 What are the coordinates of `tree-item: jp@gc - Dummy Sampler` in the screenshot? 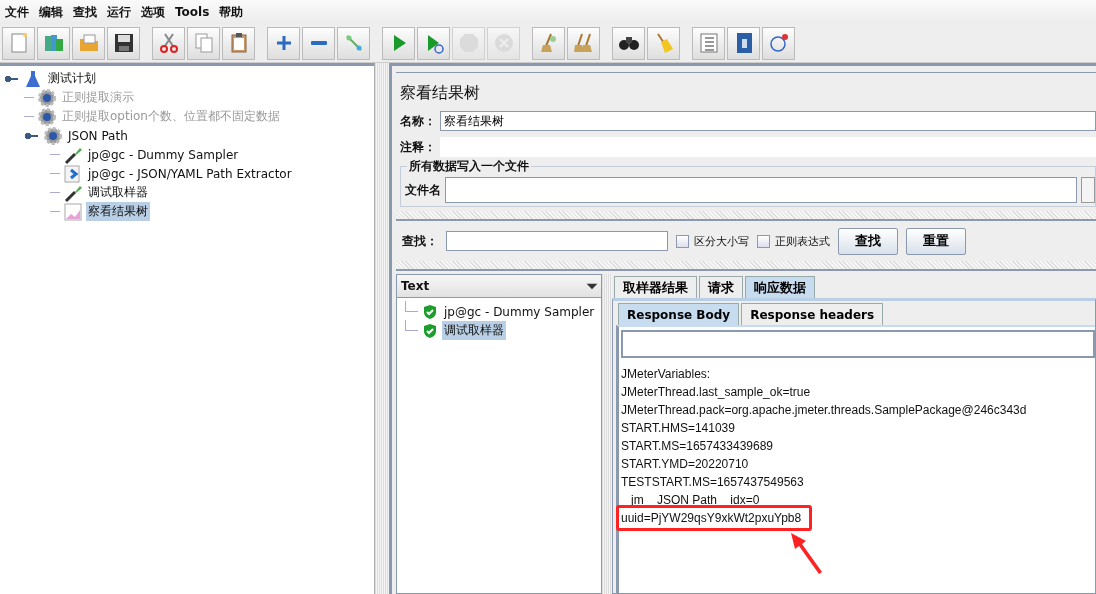 It's located at (163, 154).